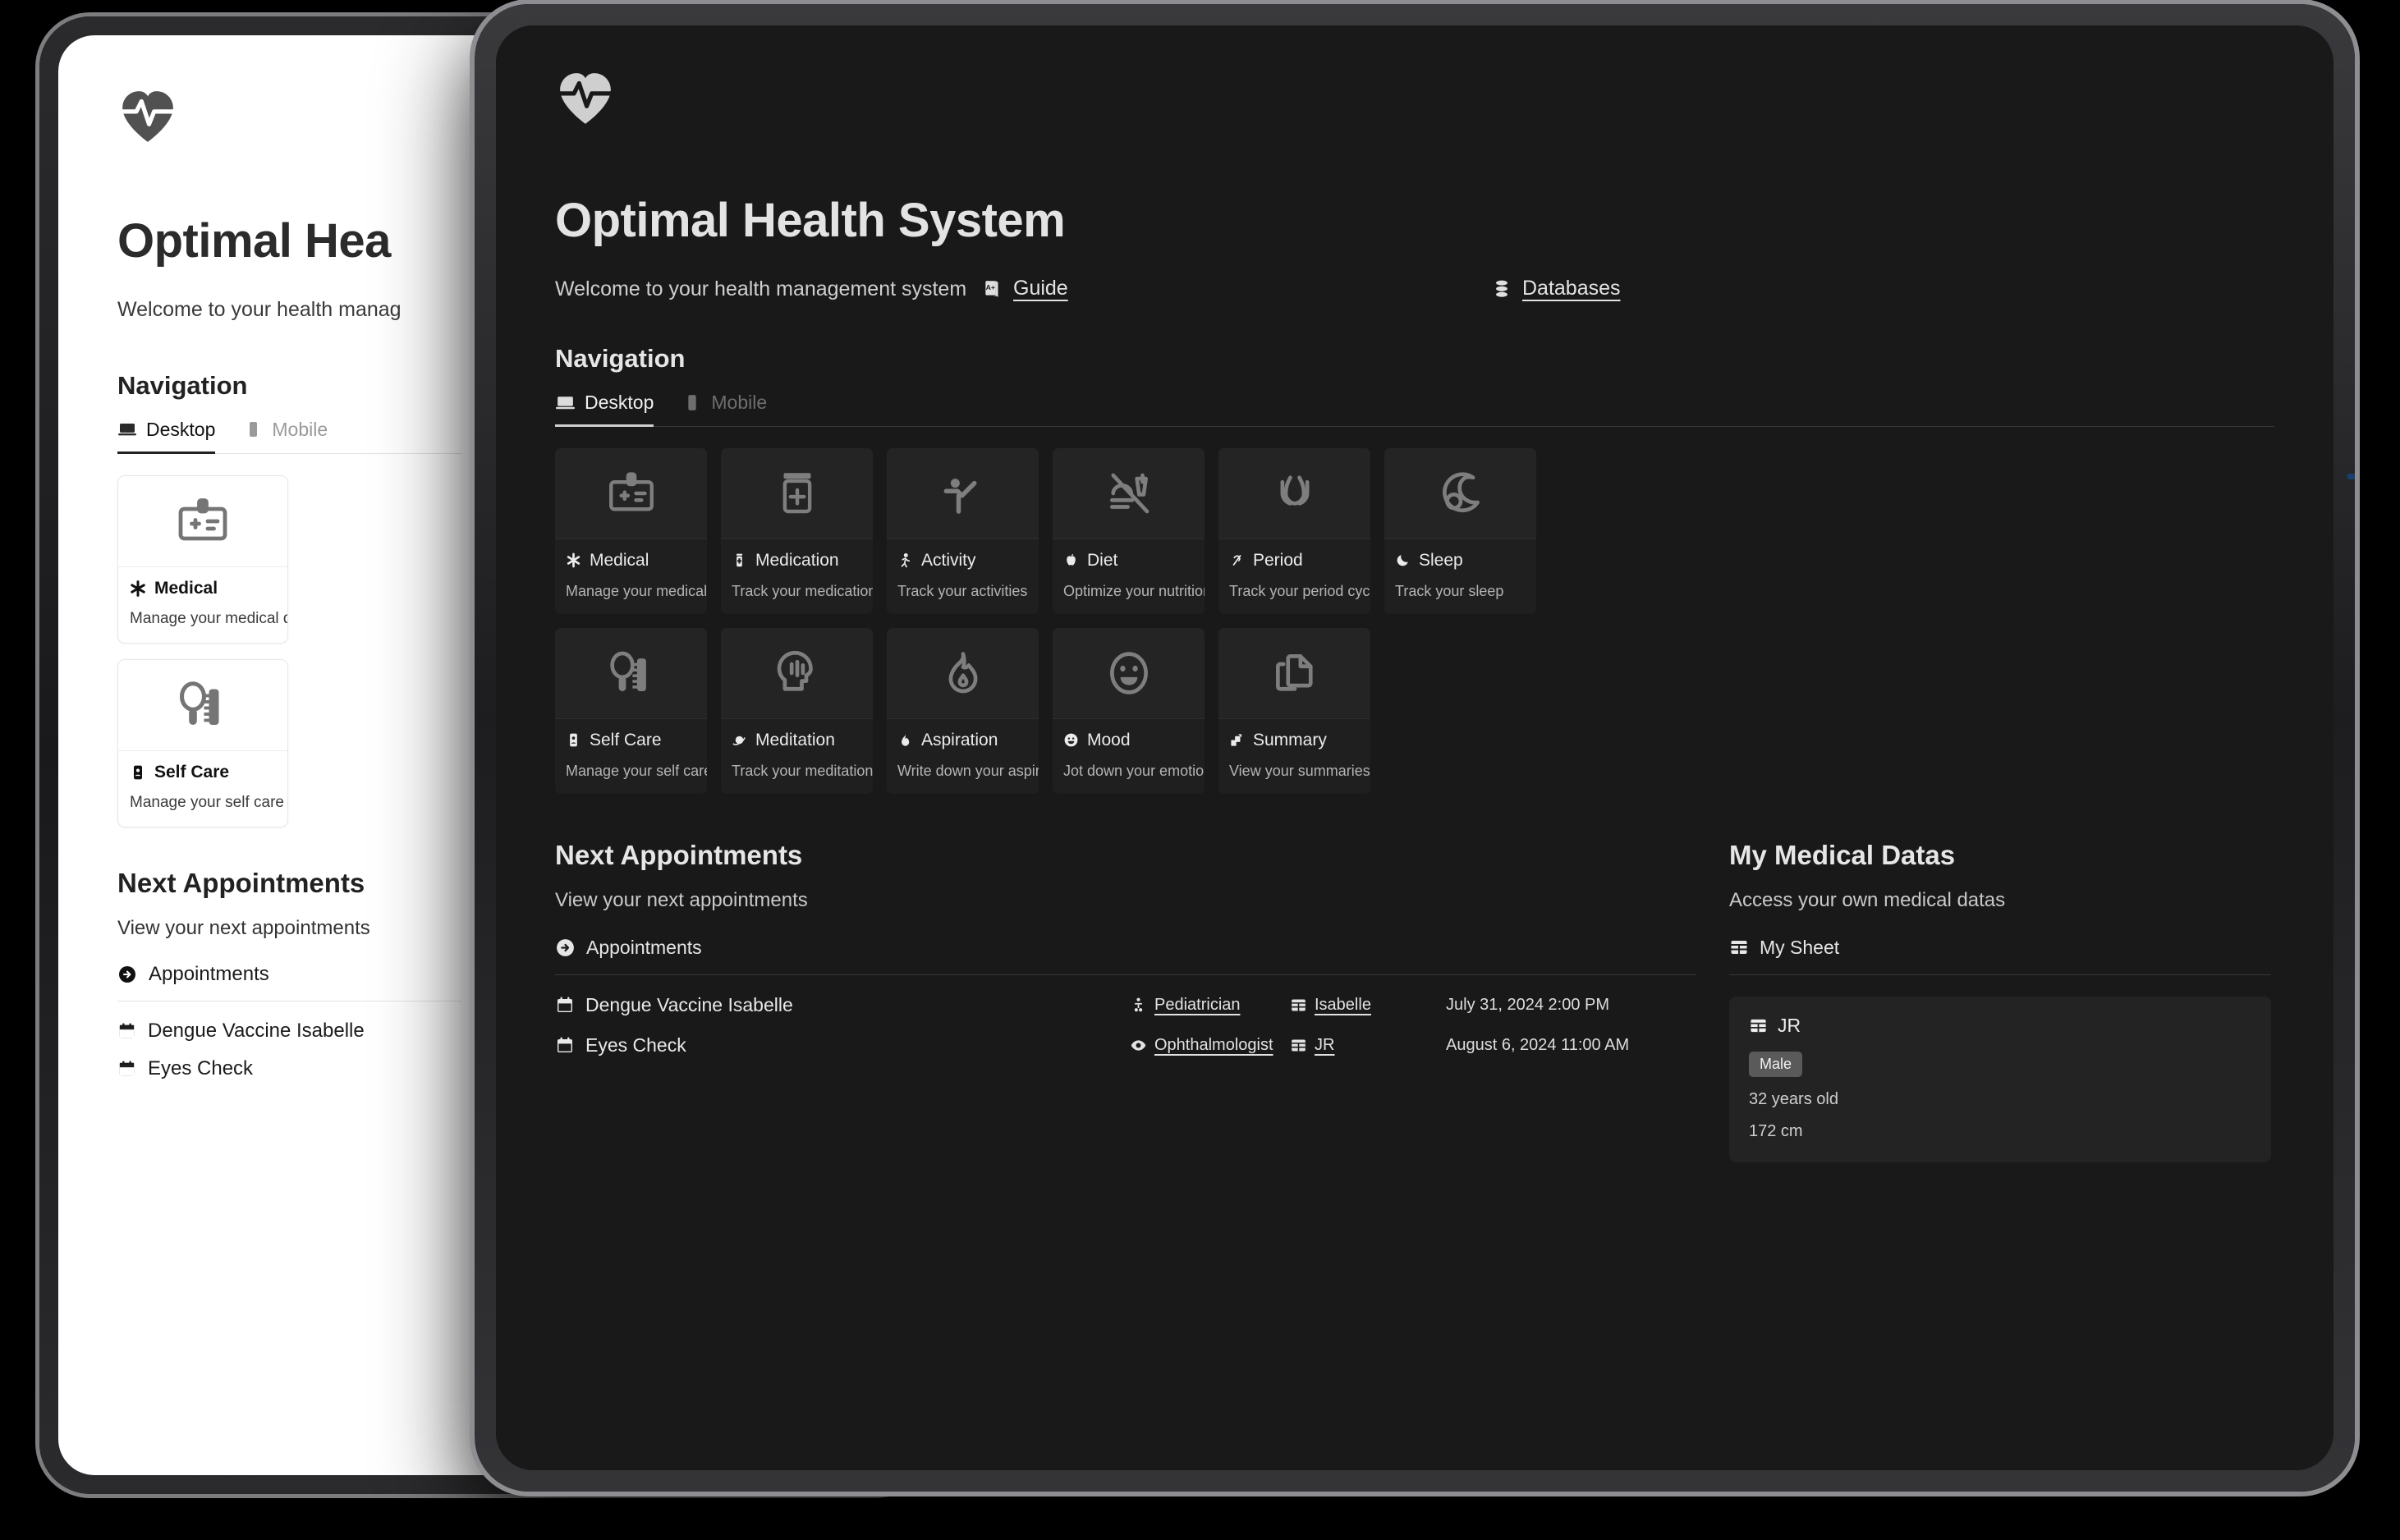 Image resolution: width=2400 pixels, height=1540 pixels. Describe the element at coordinates (631, 756) in the screenshot. I see `card-meta: Self Care Manage your self care routine` at that location.